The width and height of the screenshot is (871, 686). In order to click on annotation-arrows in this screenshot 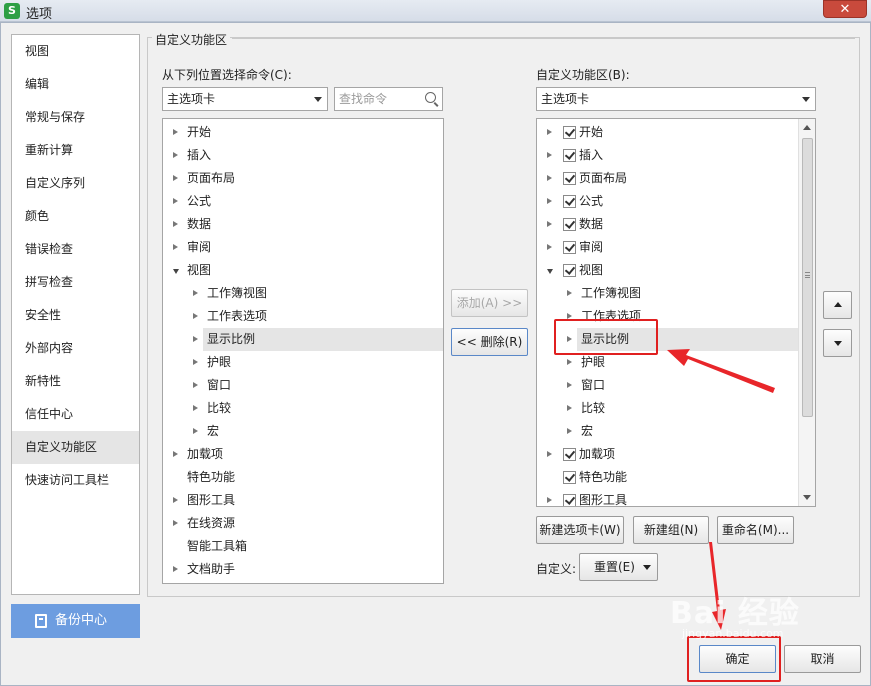, I will do `click(721, 489)`.